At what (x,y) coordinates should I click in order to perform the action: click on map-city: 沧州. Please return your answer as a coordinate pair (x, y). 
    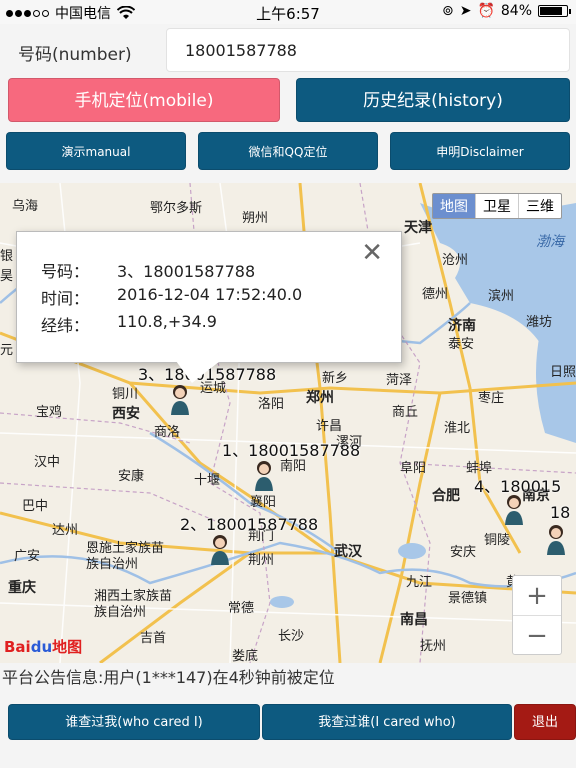
    Looking at the image, I should click on (455, 260).